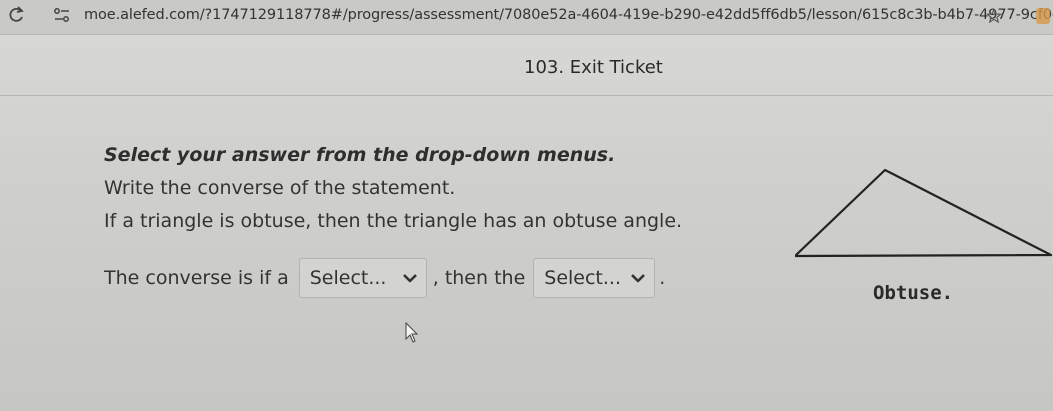 This screenshot has height=411, width=1053. What do you see at coordinates (196, 278) in the screenshot?
I see `answer-prefix: The converse is if a` at bounding box center [196, 278].